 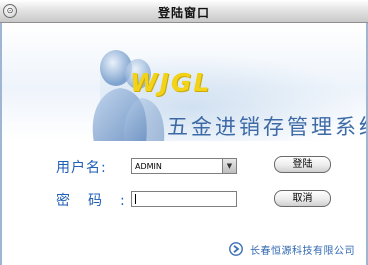 I want to click on logo-text: WJGL, so click(x=171, y=82).